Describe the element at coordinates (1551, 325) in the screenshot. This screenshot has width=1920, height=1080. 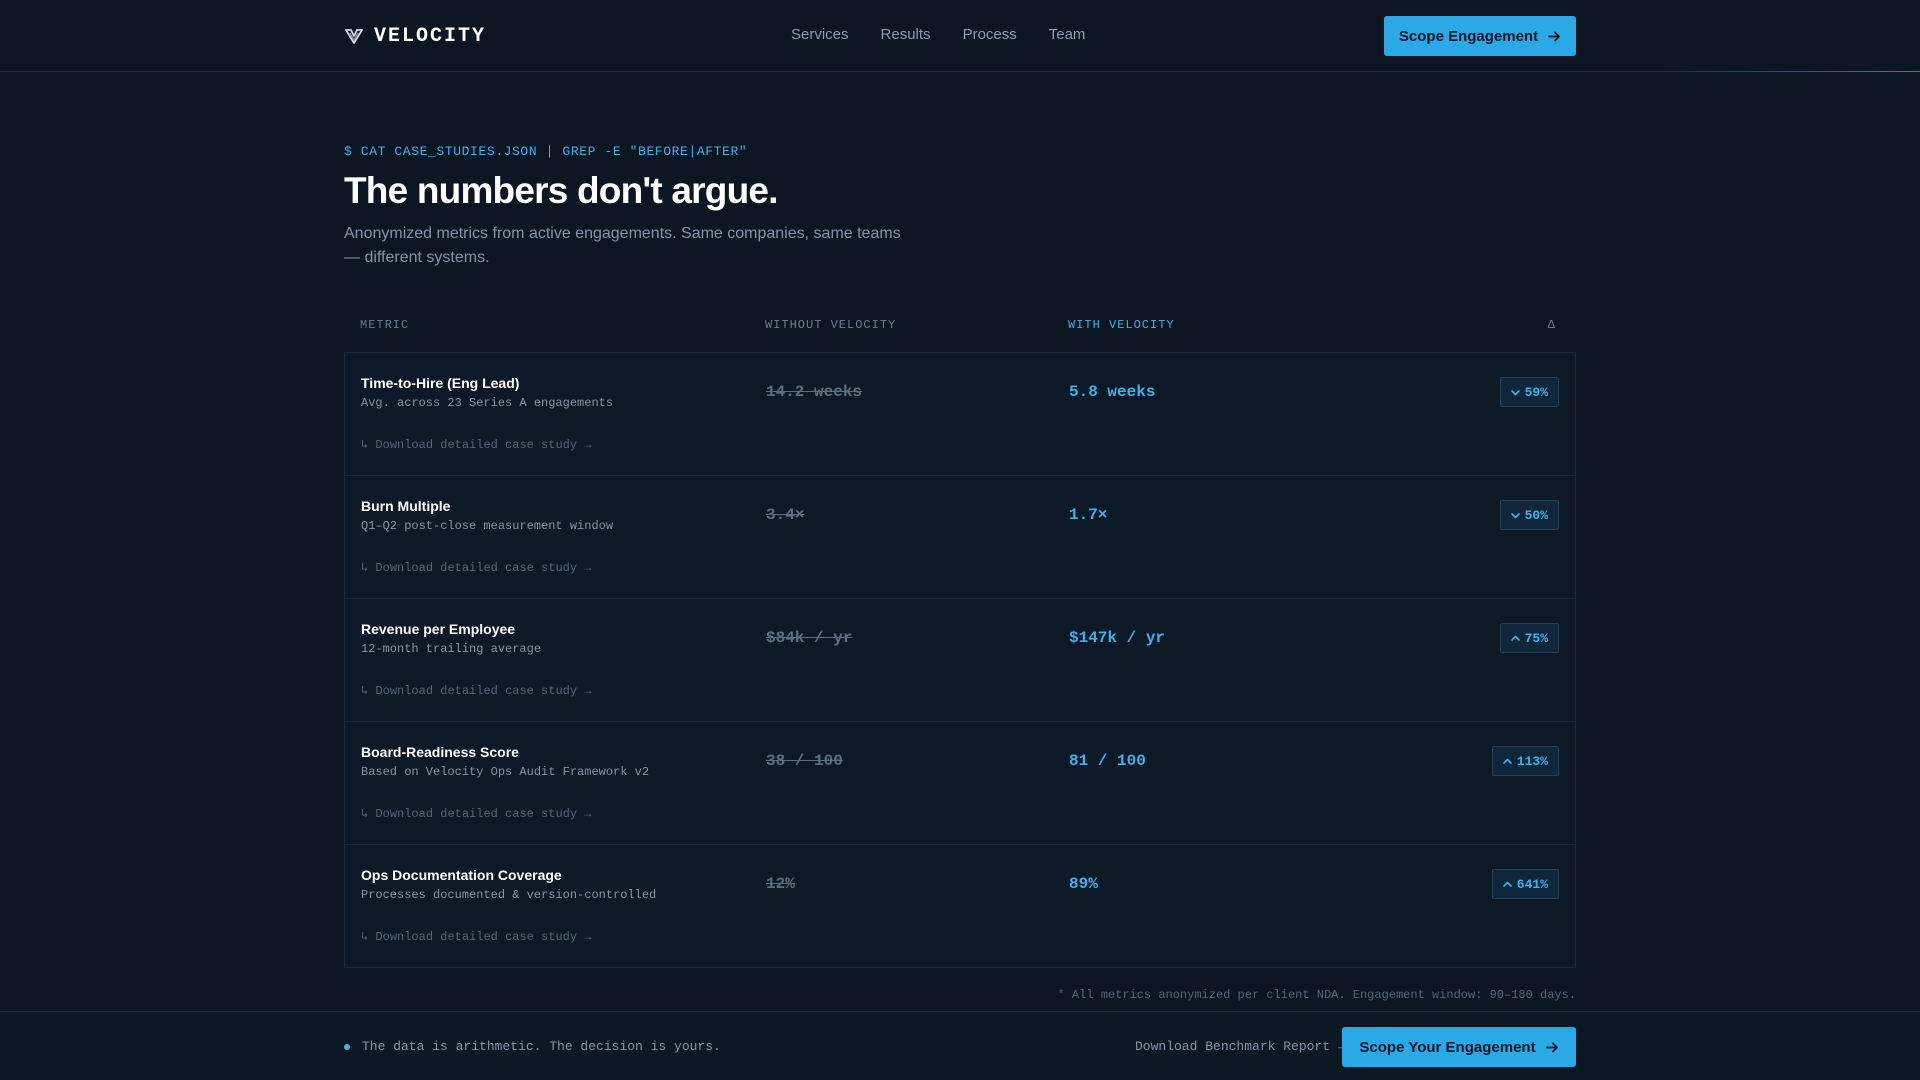
I see `column-header-delta: Δ` at that location.